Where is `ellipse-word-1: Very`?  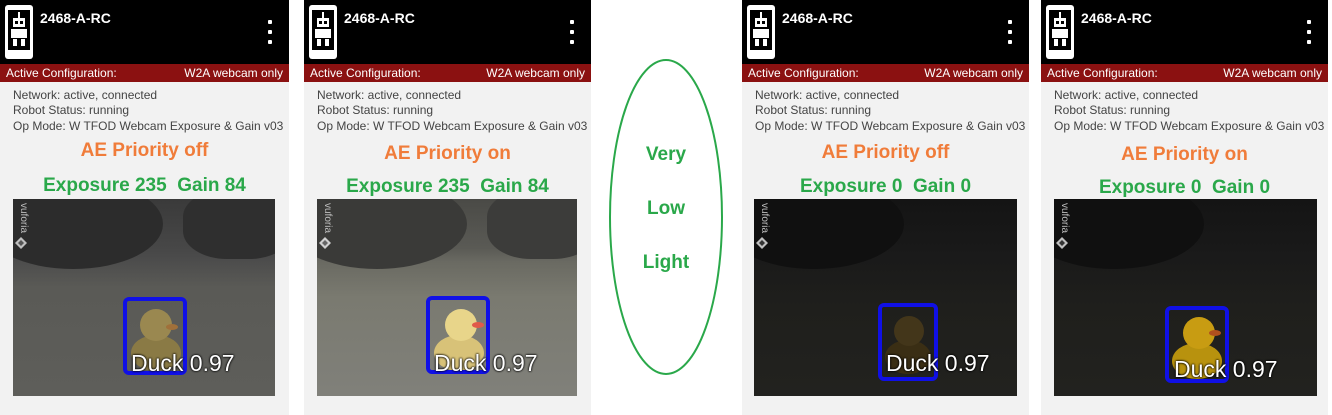 ellipse-word-1: Very is located at coordinates (666, 154).